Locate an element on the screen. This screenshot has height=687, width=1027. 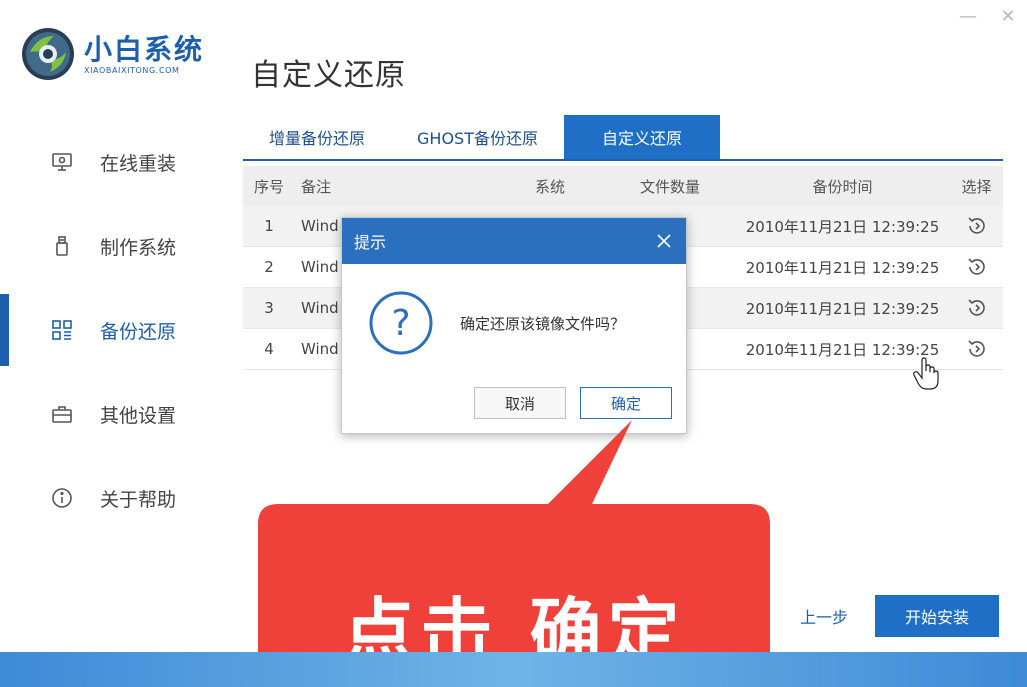
tab-incremental-restore: 增量备份还原 is located at coordinates (317, 137).